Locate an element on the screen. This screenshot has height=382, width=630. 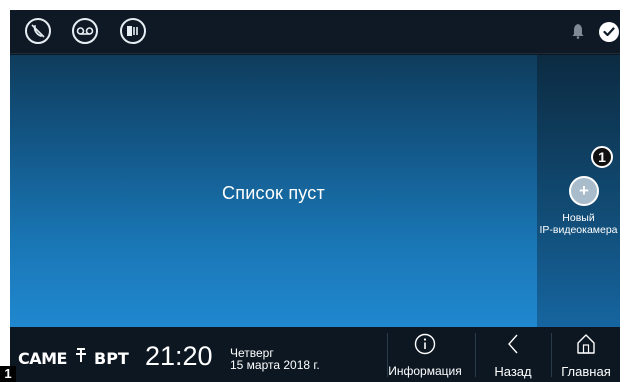
back-button: Назад is located at coordinates (513, 354).